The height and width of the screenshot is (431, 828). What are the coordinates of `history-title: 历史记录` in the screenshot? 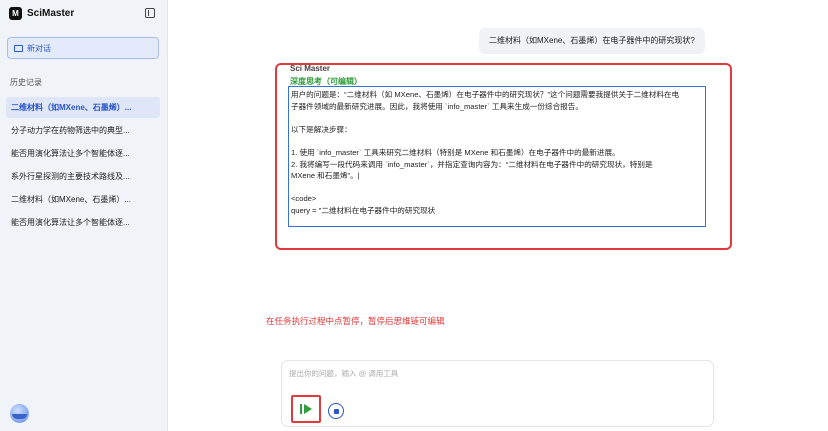 It's located at (26, 82).